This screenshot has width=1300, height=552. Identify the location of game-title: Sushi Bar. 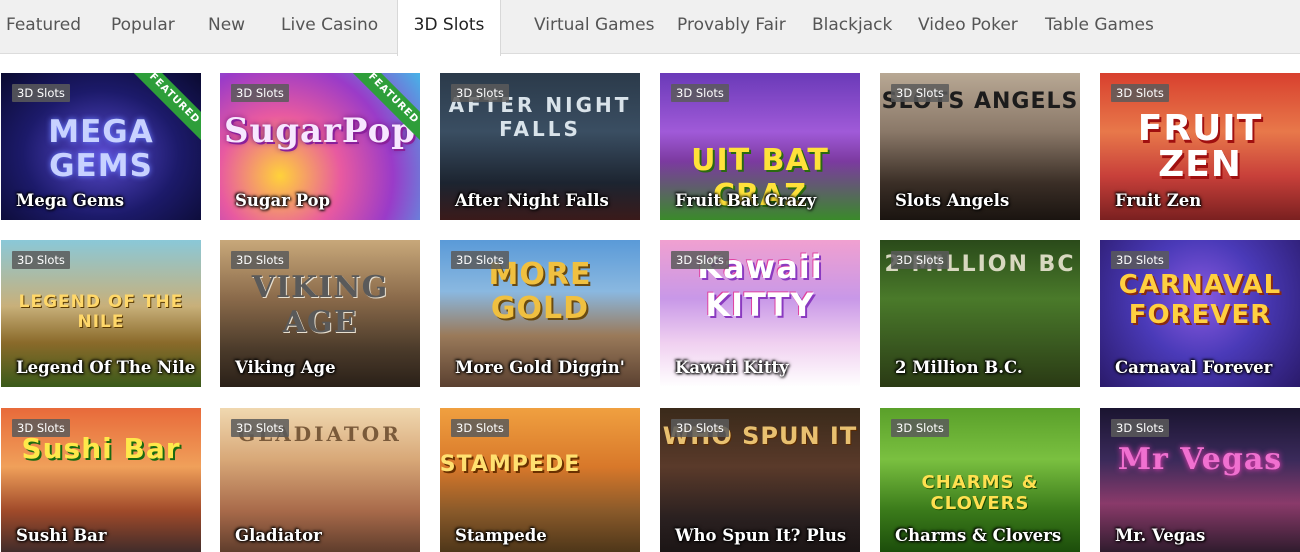
(61, 535).